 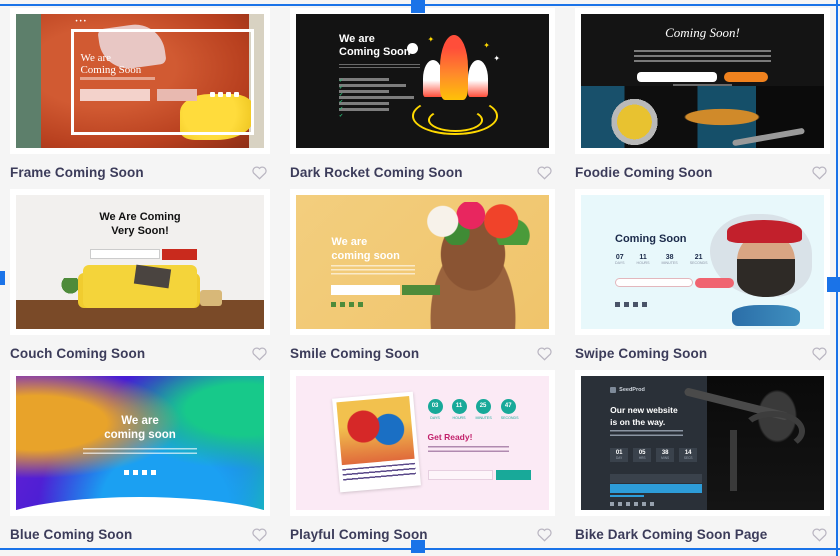 I want to click on template-card: We are coming soon Blue Coming Soon, so click(x=140, y=463).